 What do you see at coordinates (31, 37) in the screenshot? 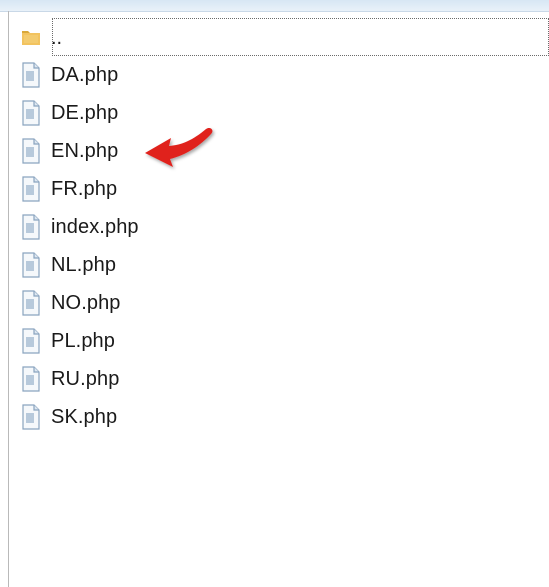
I see `folder-icon` at bounding box center [31, 37].